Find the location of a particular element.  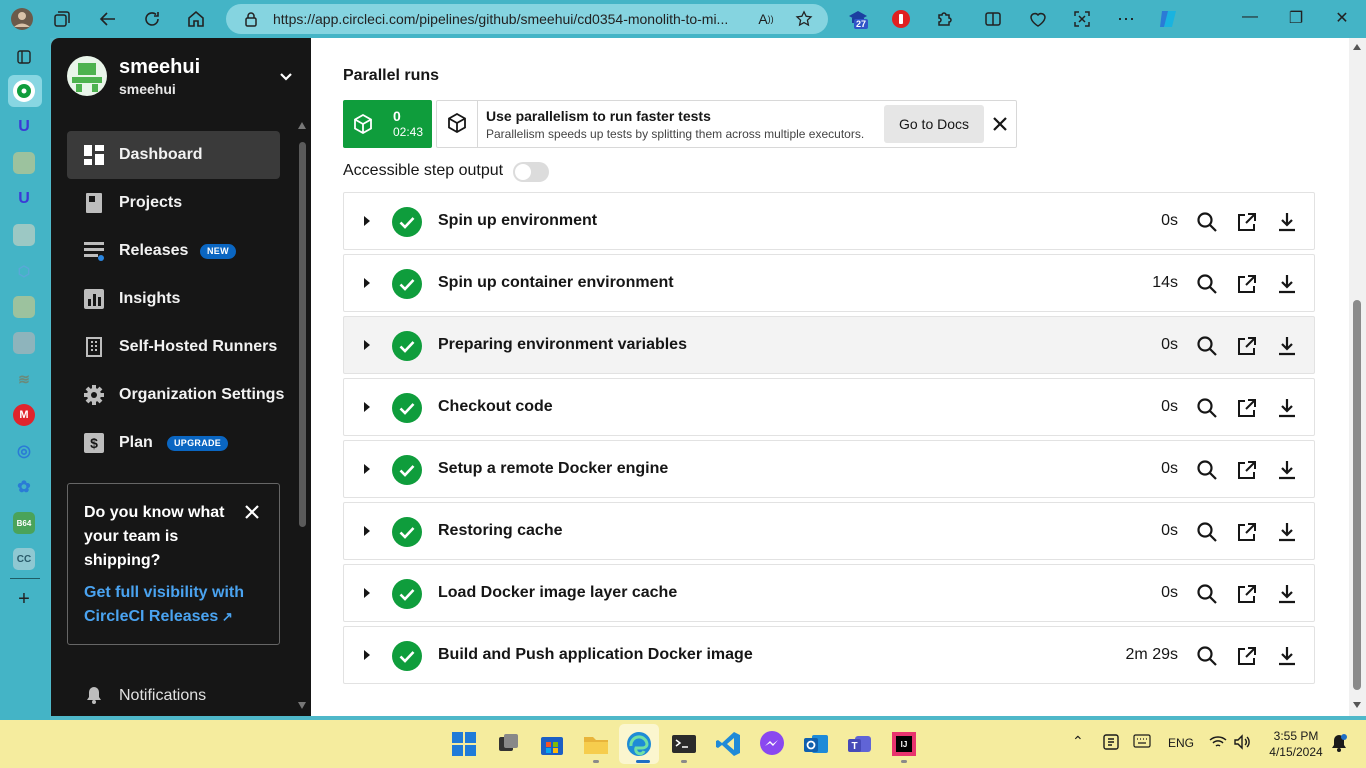

copilot-icon is located at coordinates (1168, 19).